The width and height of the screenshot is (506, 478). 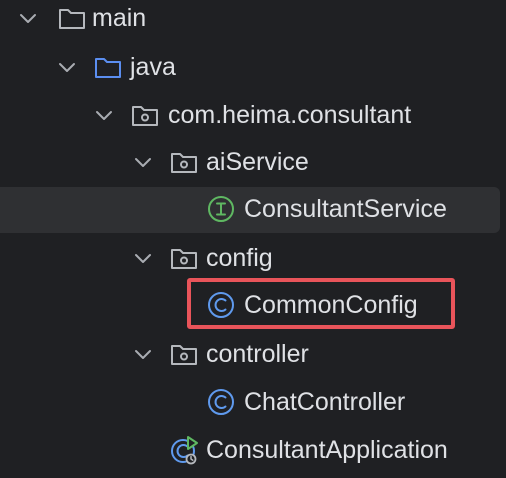 What do you see at coordinates (257, 162) in the screenshot?
I see `tree-item-label: aiService` at bounding box center [257, 162].